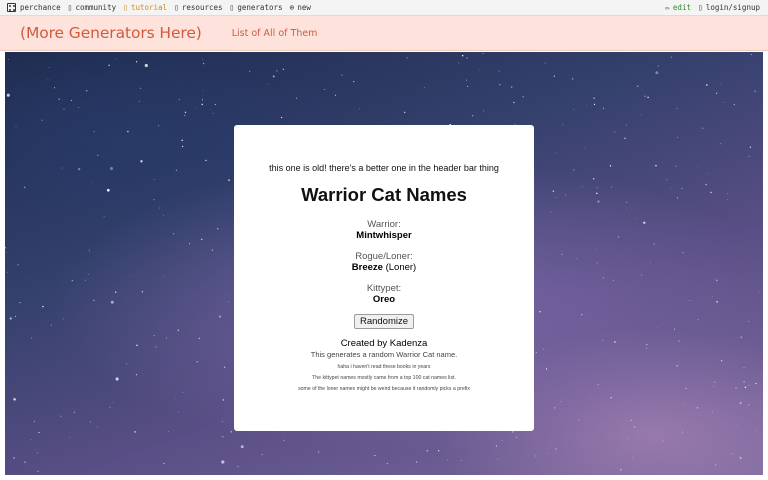 This screenshot has width=768, height=480. What do you see at coordinates (275, 33) in the screenshot?
I see `list-all-link: List of All of Them` at bounding box center [275, 33].